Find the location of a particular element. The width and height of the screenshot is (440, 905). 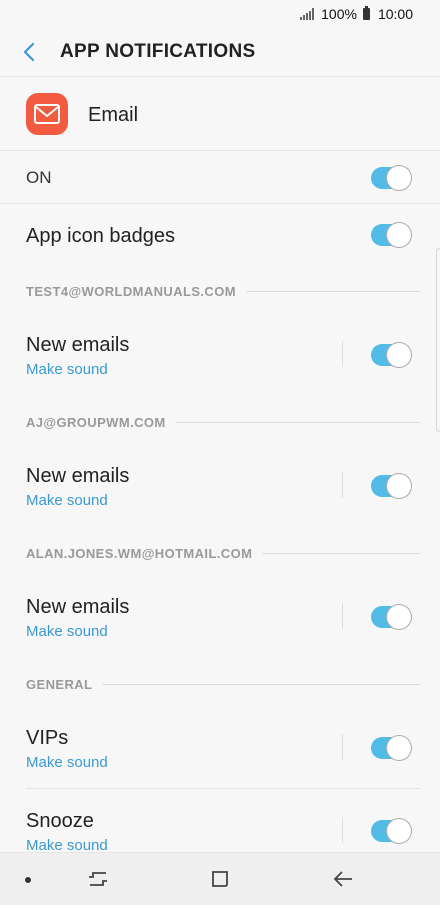

vips-subtitle: Make sound is located at coordinates (67, 762).